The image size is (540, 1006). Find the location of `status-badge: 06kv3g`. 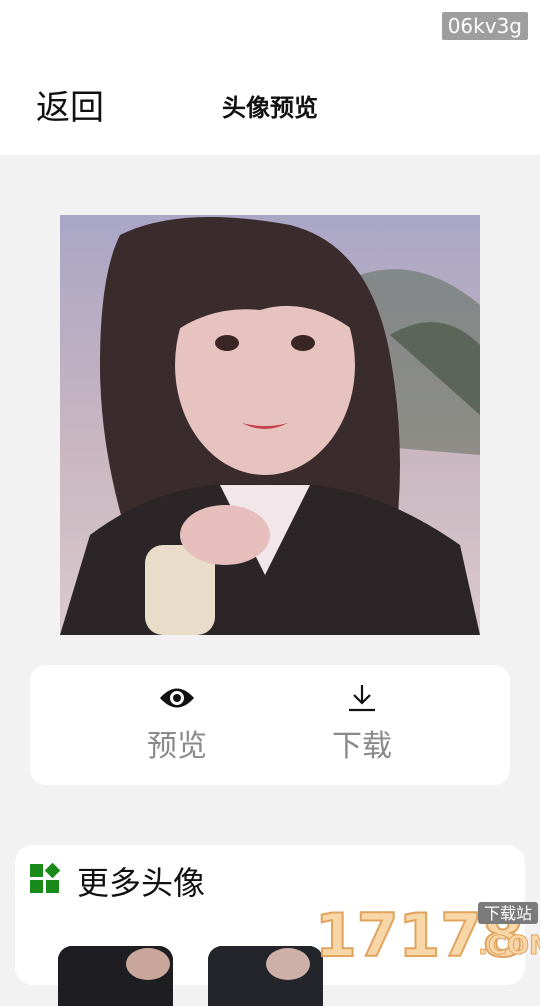

status-badge: 06kv3g is located at coordinates (484, 26).